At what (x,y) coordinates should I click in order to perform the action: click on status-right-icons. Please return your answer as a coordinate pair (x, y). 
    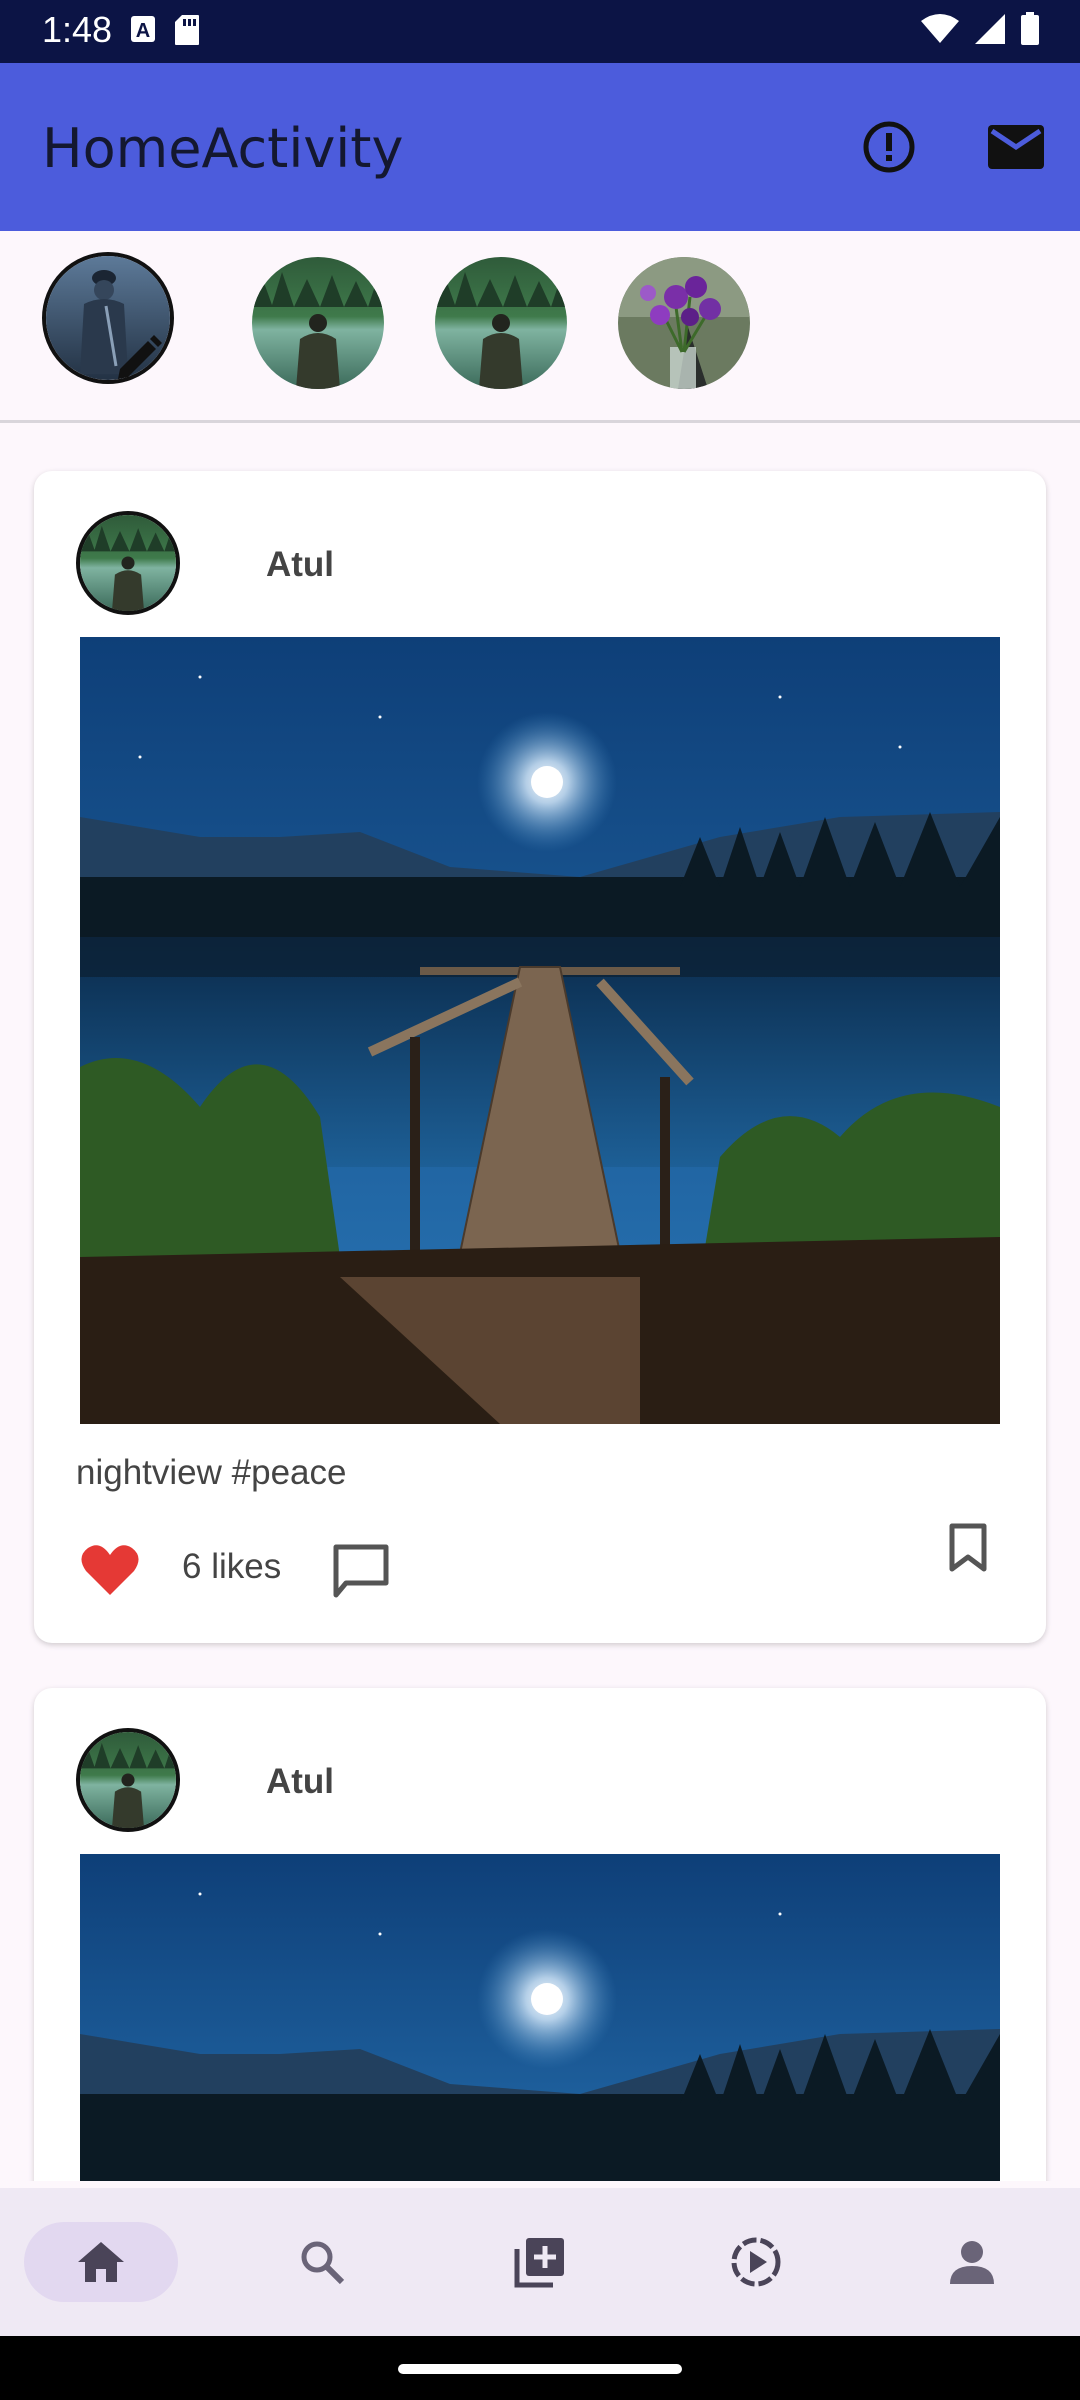
    Looking at the image, I should click on (980, 29).